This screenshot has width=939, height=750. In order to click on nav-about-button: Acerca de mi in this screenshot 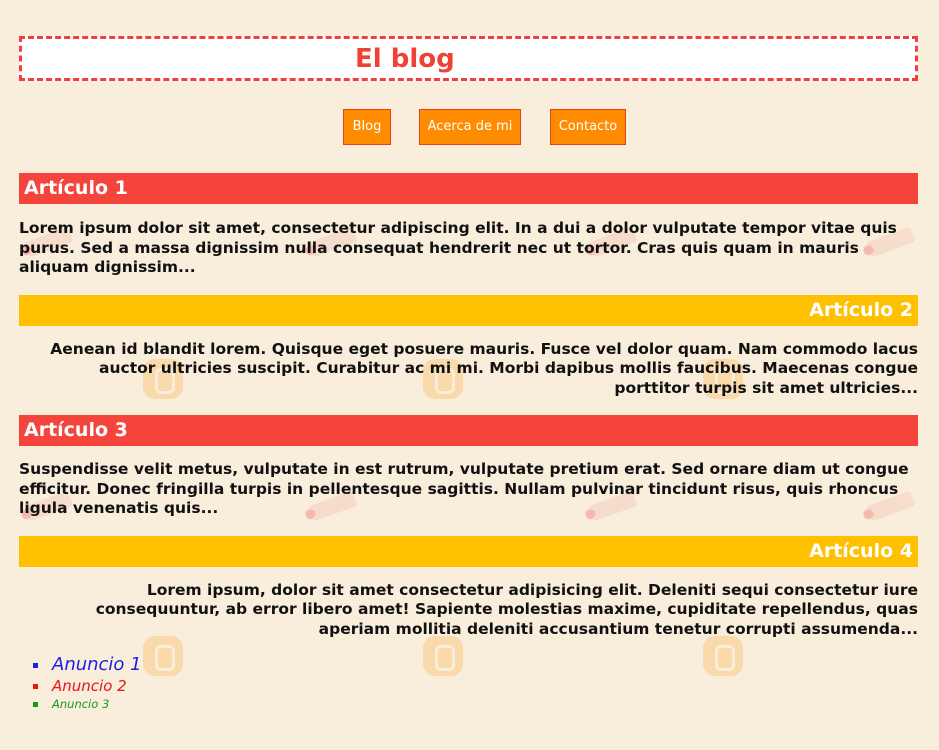, I will do `click(470, 127)`.